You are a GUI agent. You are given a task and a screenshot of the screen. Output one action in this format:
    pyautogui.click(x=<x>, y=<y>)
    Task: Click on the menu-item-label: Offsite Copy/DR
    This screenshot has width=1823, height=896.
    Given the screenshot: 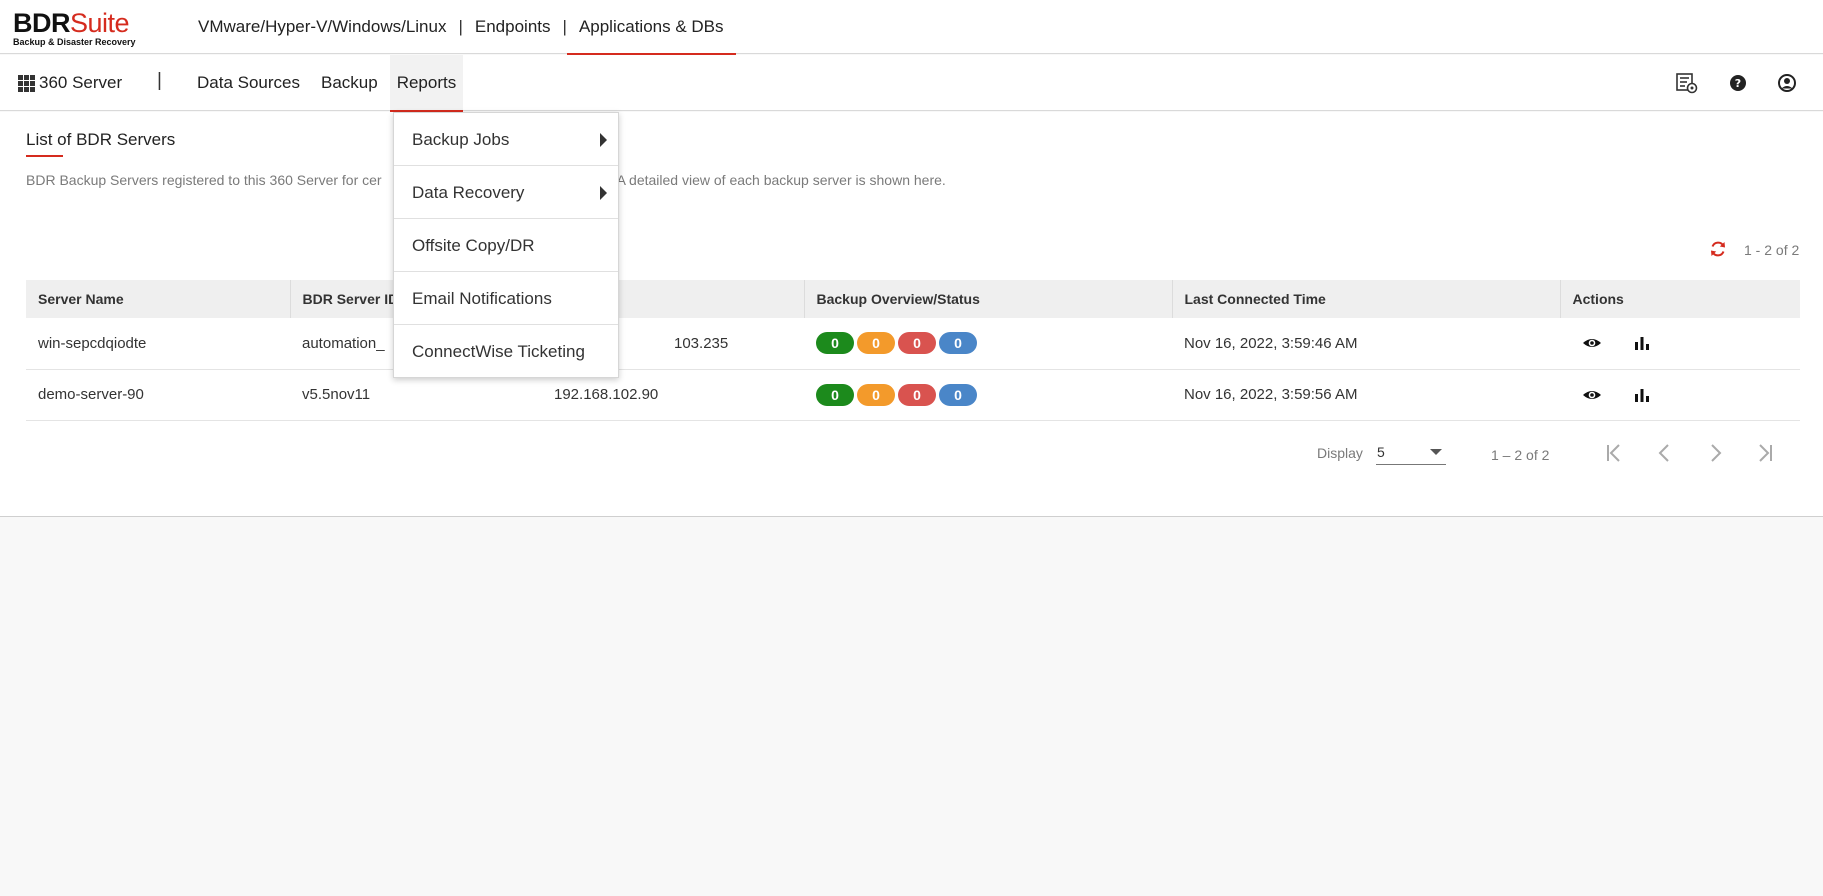 What is the action you would take?
    pyautogui.click(x=473, y=245)
    